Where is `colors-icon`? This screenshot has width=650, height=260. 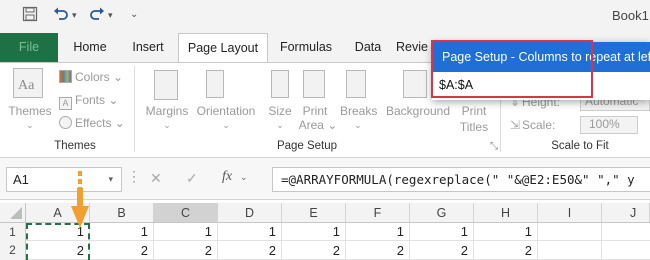 colors-icon is located at coordinates (65, 76).